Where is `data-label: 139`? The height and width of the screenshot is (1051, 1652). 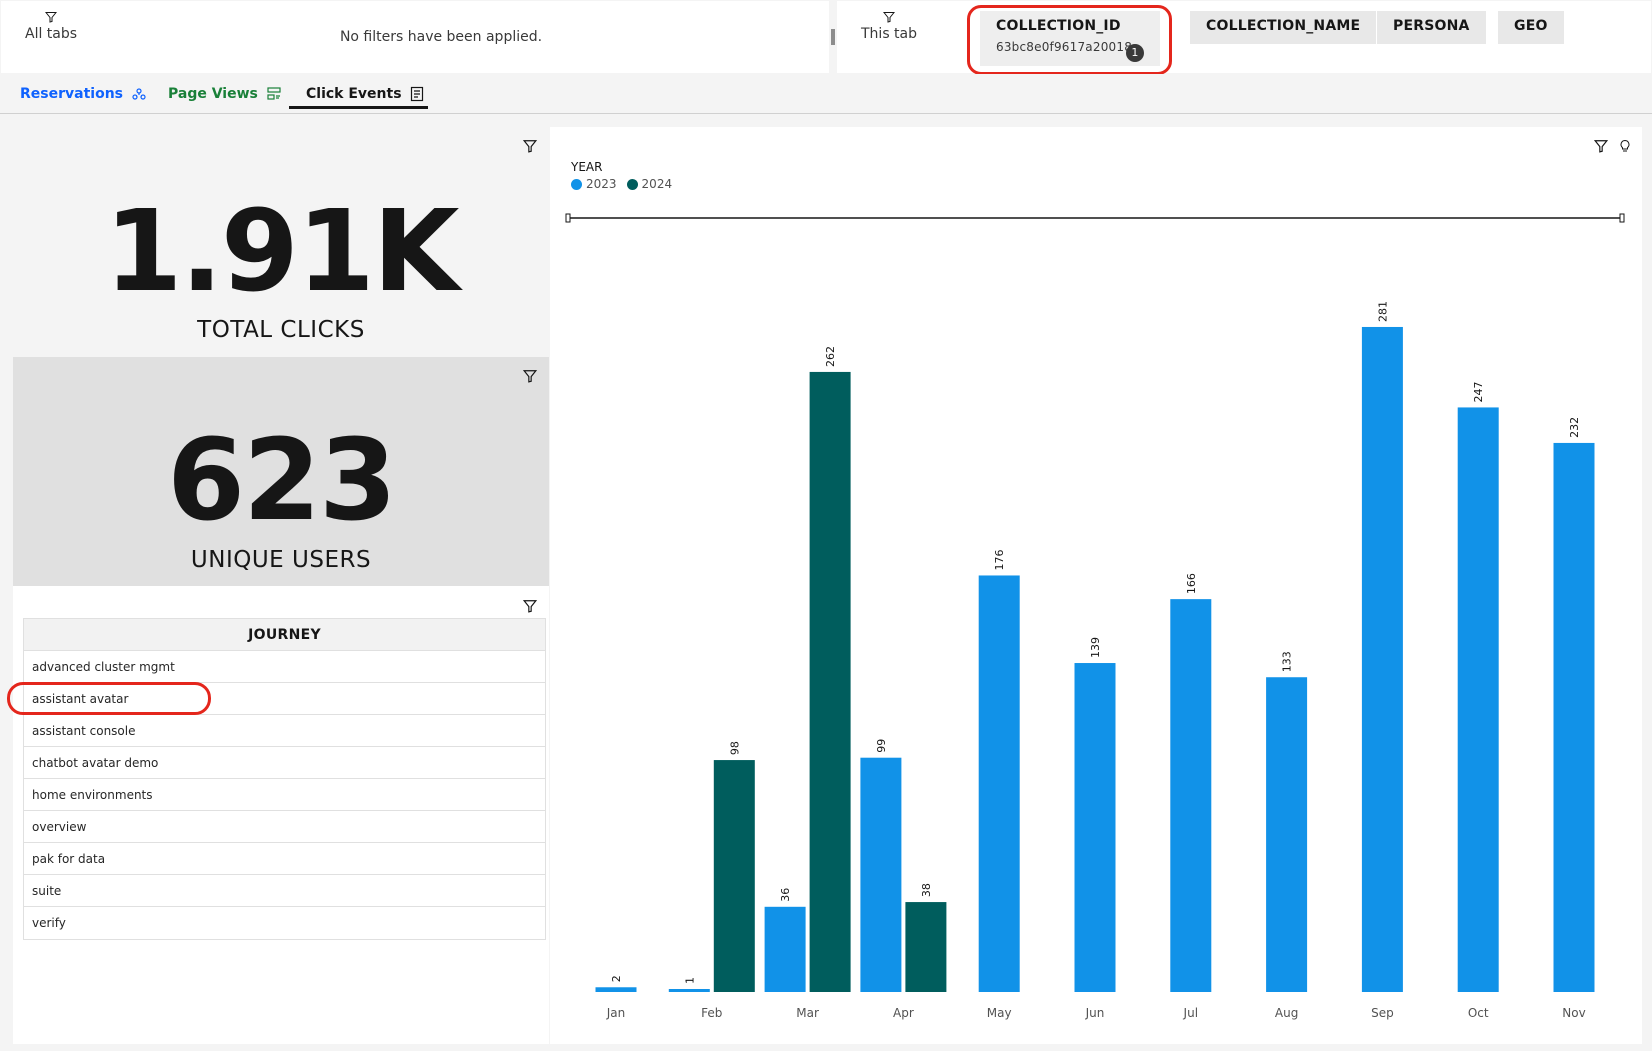 data-label: 139 is located at coordinates (1095, 647).